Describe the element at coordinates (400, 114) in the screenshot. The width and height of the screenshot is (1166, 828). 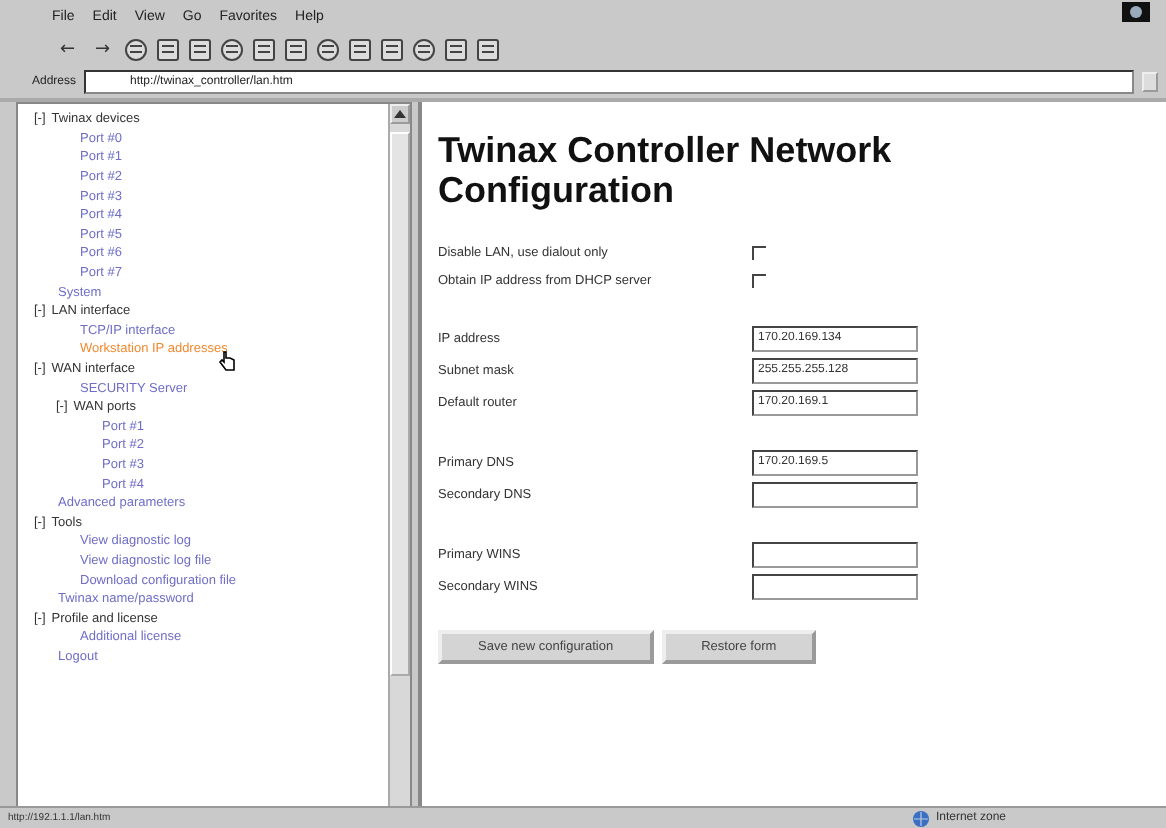
I see `scroll-up-arrow-icon` at that location.